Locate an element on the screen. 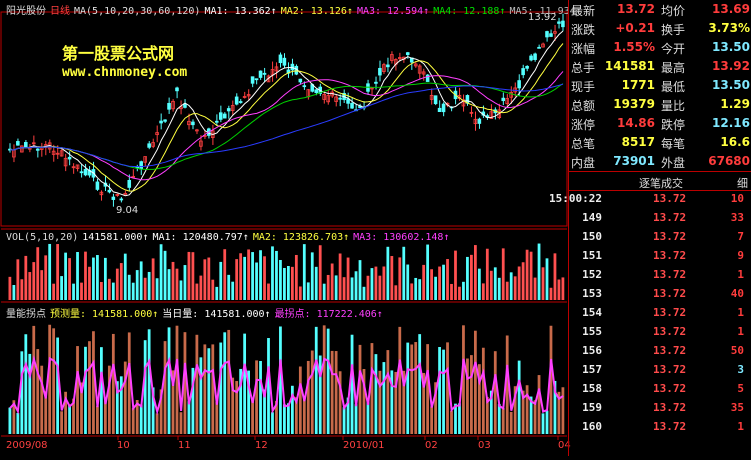 The height and width of the screenshot is (460, 751). quote-label: 涨跌 is located at coordinates (583, 30).